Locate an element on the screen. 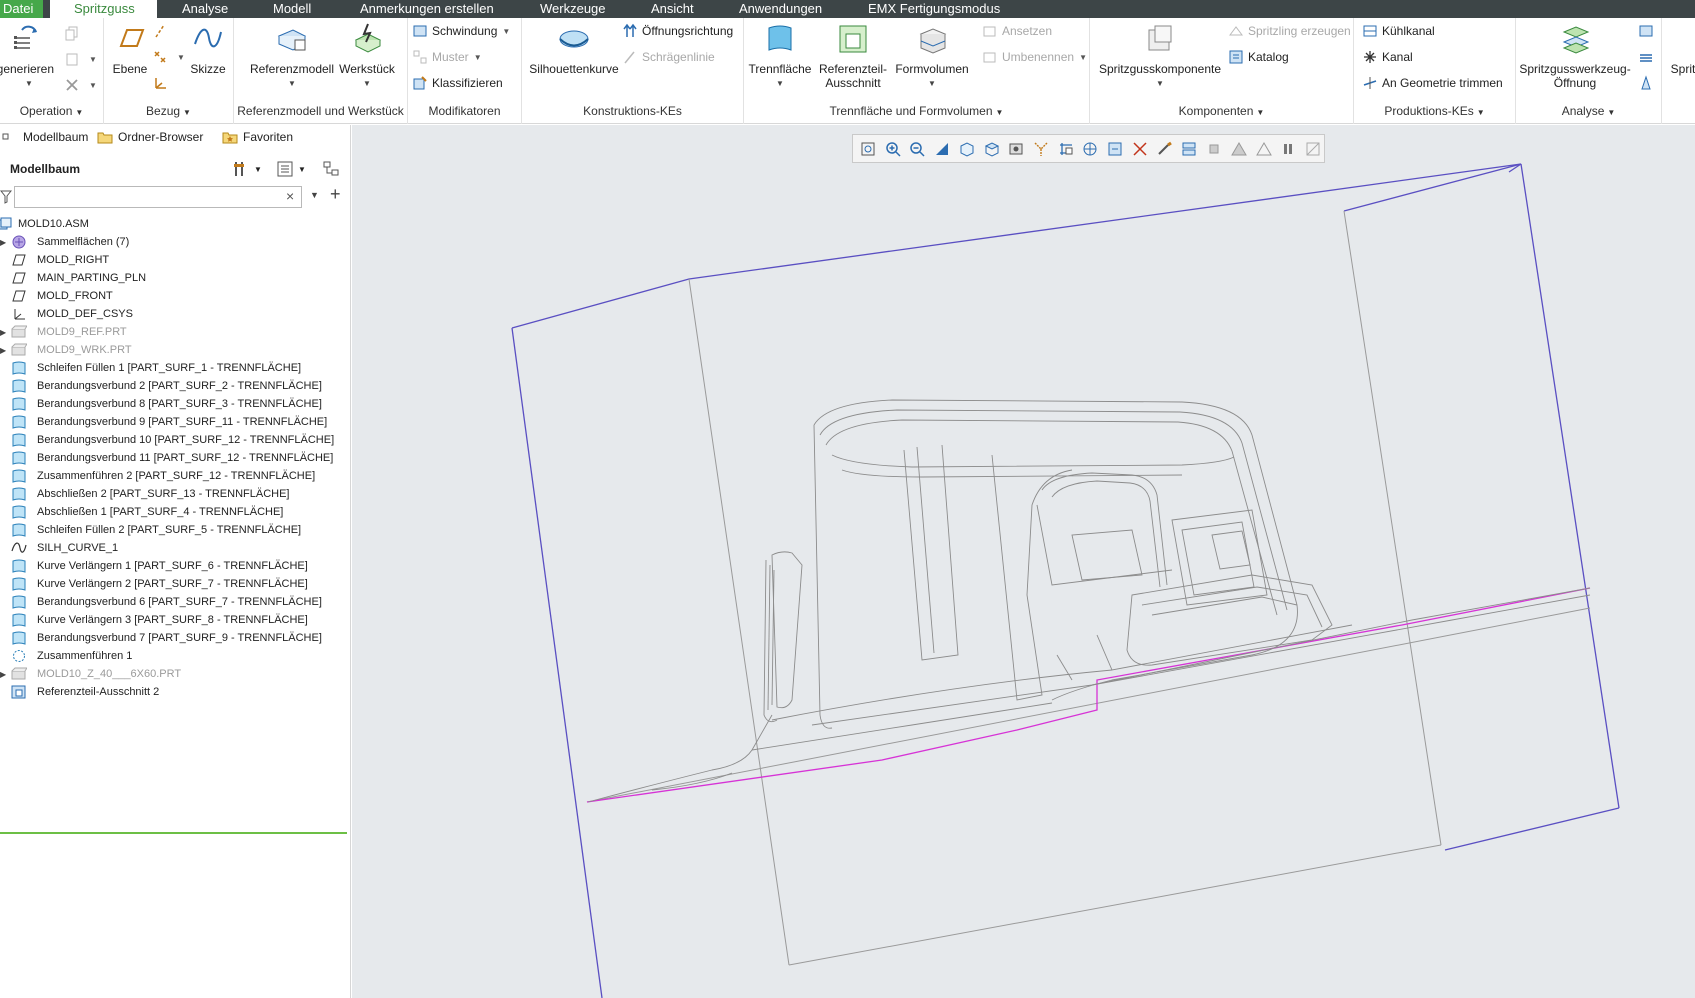 The height and width of the screenshot is (998, 1695). tab-ordner-browser: Ordner-Browser is located at coordinates (150, 137).